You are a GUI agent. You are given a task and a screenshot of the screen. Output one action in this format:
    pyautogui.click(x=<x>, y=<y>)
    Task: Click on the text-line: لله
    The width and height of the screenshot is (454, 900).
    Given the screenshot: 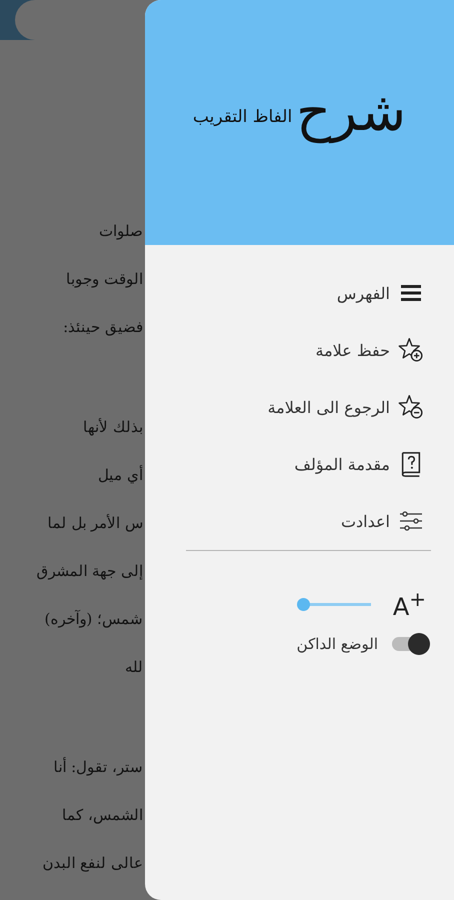 What is the action you would take?
    pyautogui.click(x=134, y=667)
    